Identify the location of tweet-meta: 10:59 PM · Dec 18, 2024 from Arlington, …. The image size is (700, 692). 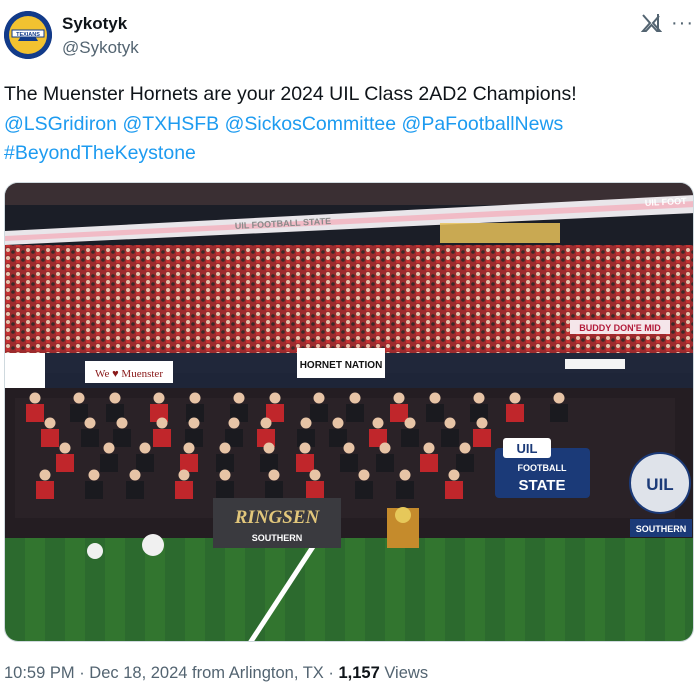
(216, 673).